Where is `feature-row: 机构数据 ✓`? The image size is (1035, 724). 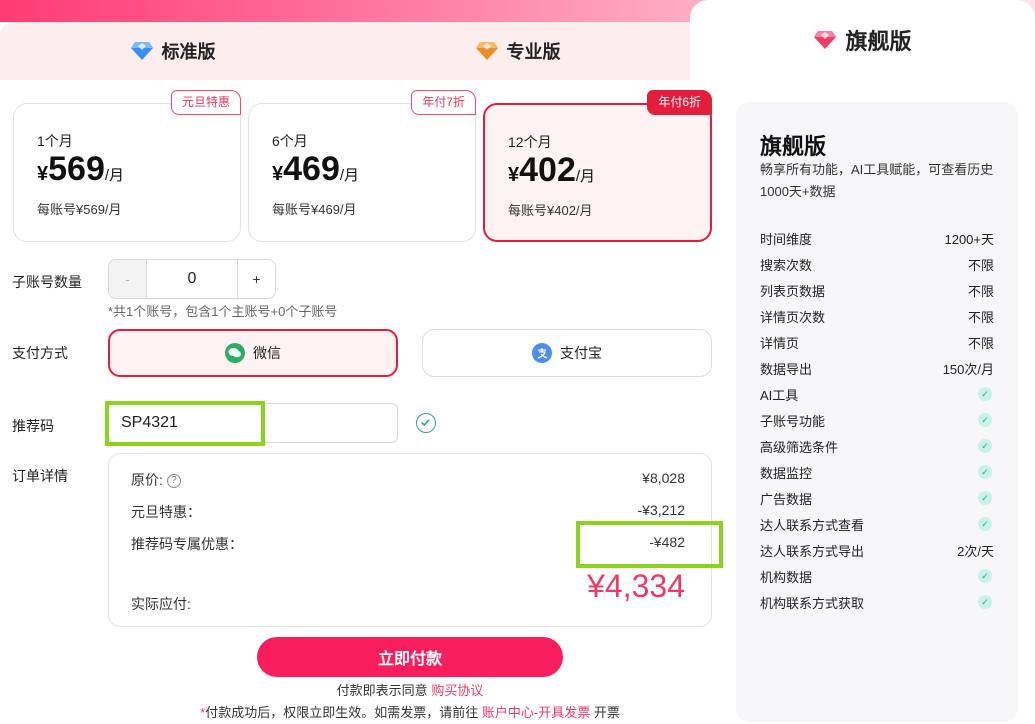 feature-row: 机构数据 ✓ is located at coordinates (877, 576).